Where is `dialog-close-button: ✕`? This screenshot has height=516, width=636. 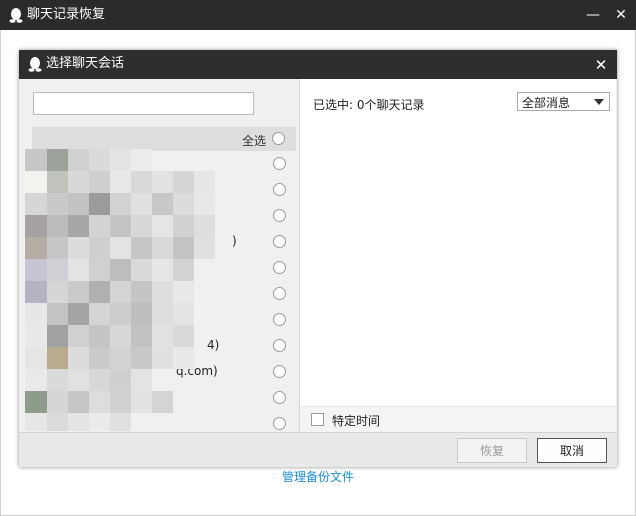 dialog-close-button: ✕ is located at coordinates (601, 64).